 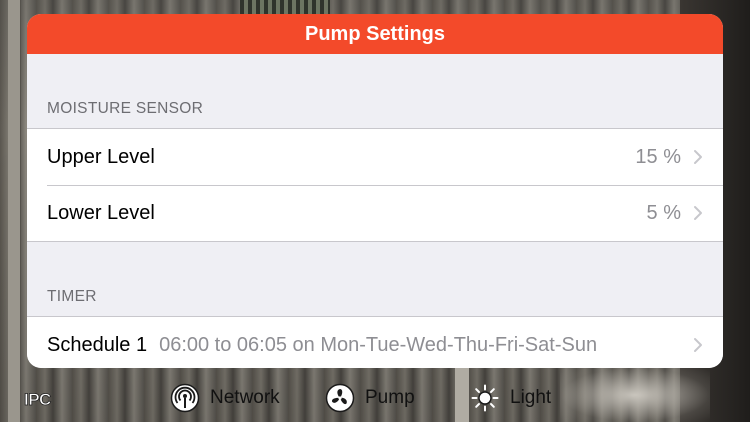 What do you see at coordinates (340, 398) in the screenshot?
I see `fan-icon` at bounding box center [340, 398].